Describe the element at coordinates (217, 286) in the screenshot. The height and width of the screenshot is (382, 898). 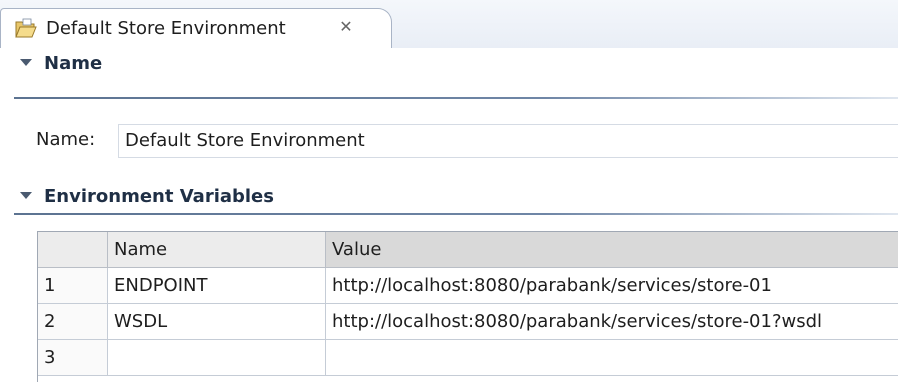
I see `variable-name-cell: ENDPOINT` at that location.